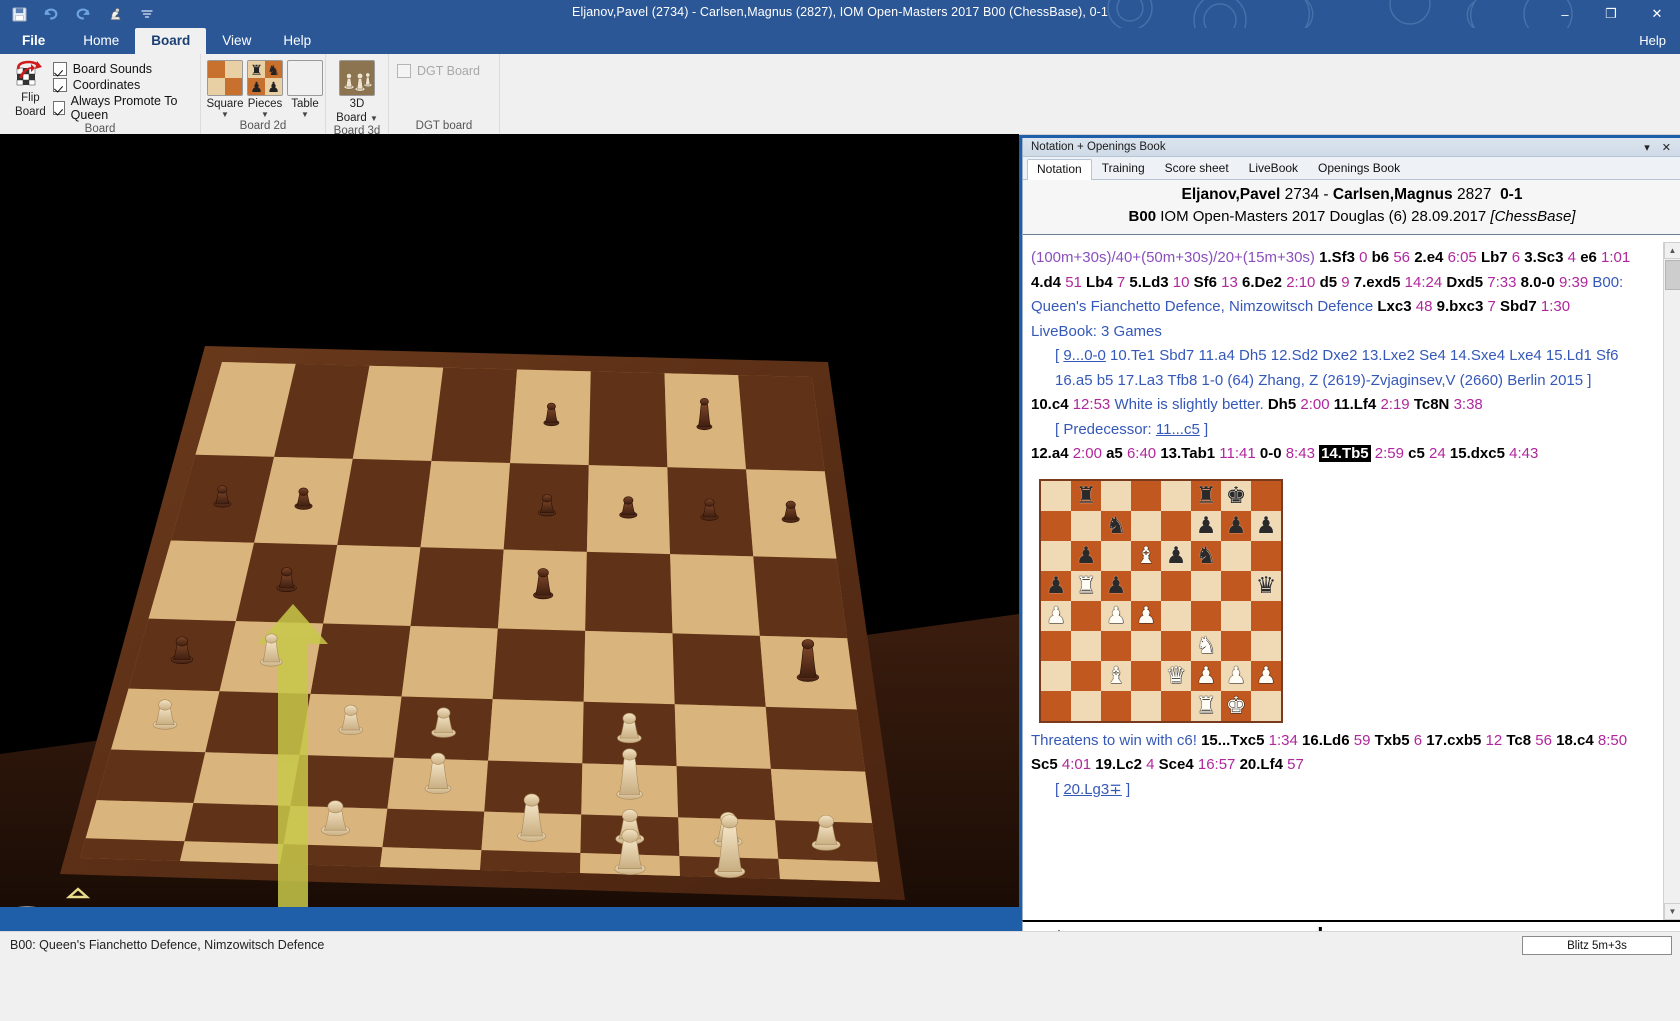  What do you see at coordinates (1516, 257) in the screenshot?
I see `notation-clock: 6` at bounding box center [1516, 257].